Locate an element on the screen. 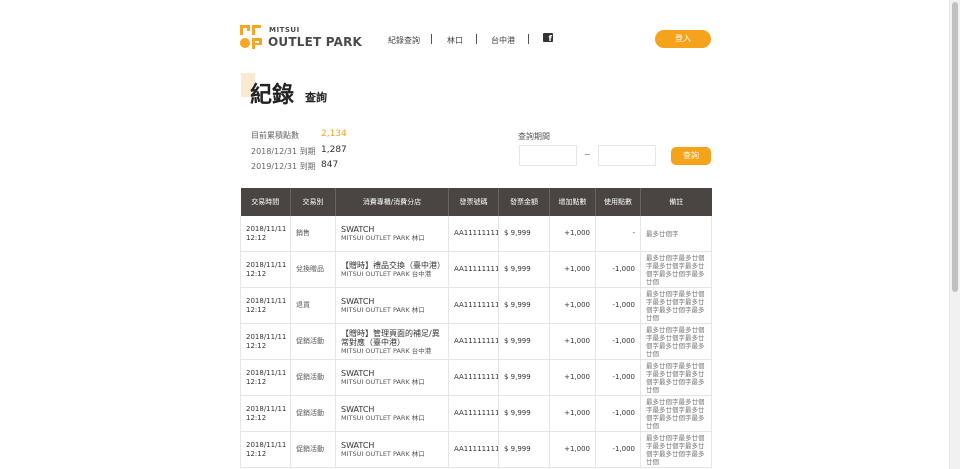 This screenshot has width=960, height=469. cell-brand: 【贈時】管理頁面的補足/異常對應（臺中港） is located at coordinates (390, 337).